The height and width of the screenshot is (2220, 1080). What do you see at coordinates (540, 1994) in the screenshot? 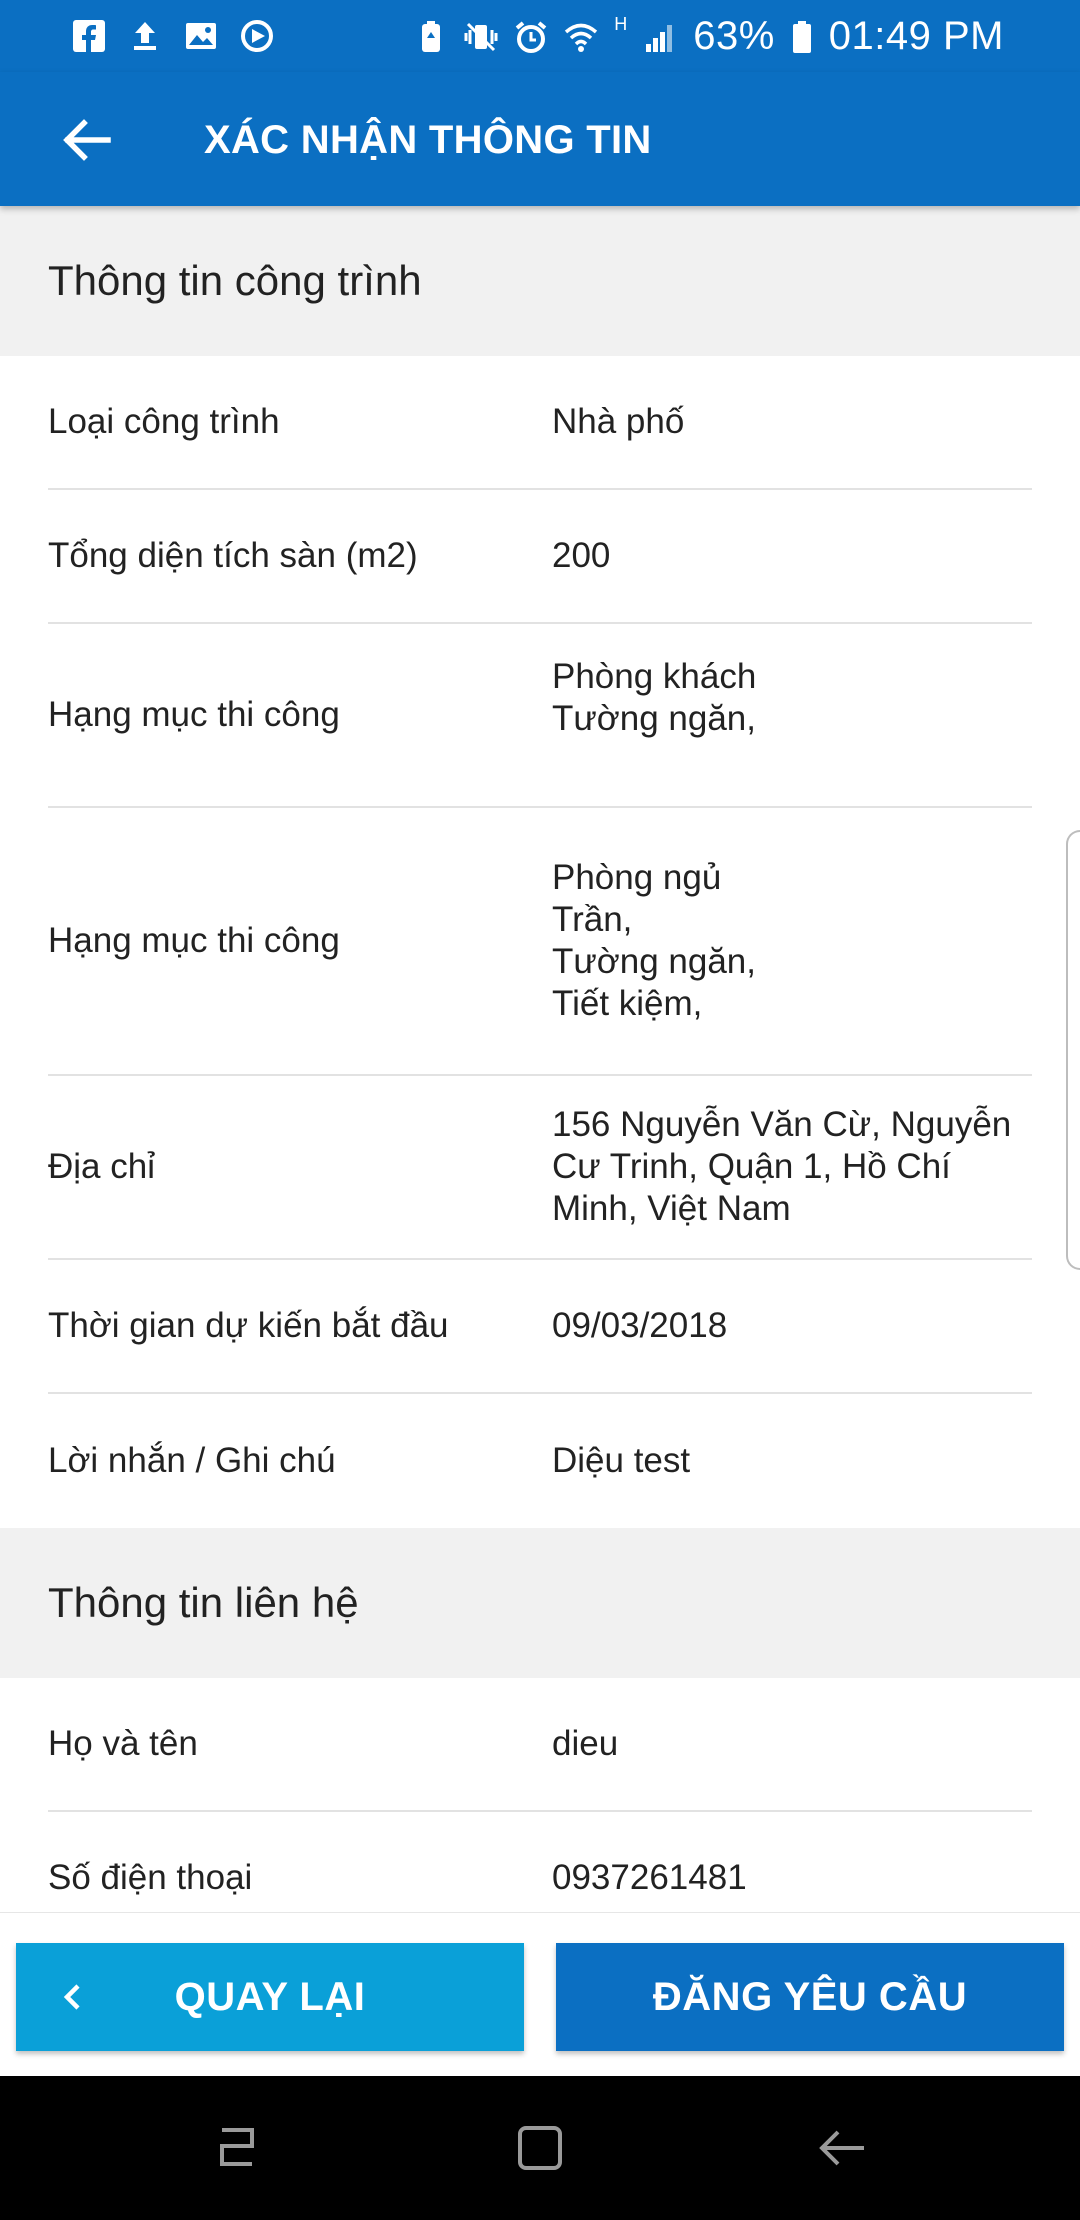
I see `action-bar: QUAY LẠI ĐĂNG YÊU CẦU` at bounding box center [540, 1994].